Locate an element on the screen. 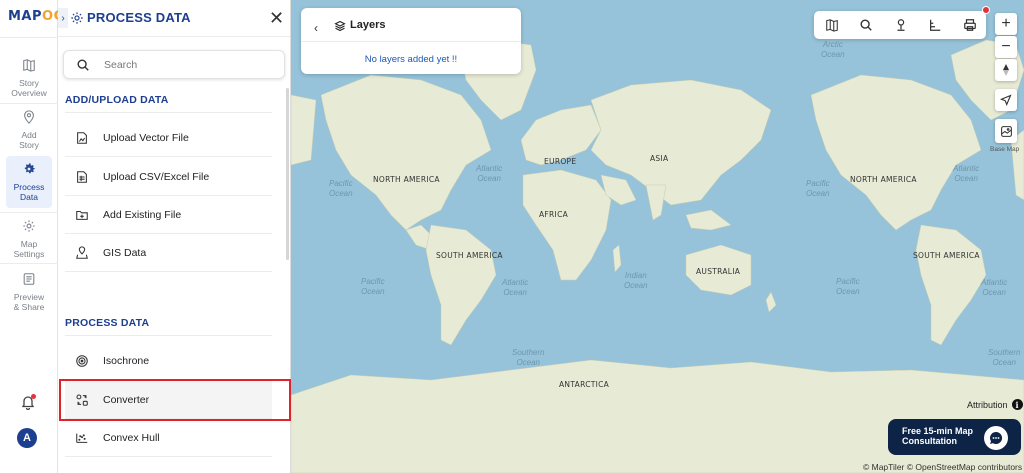  compass-icon is located at coordinates (1006, 70).